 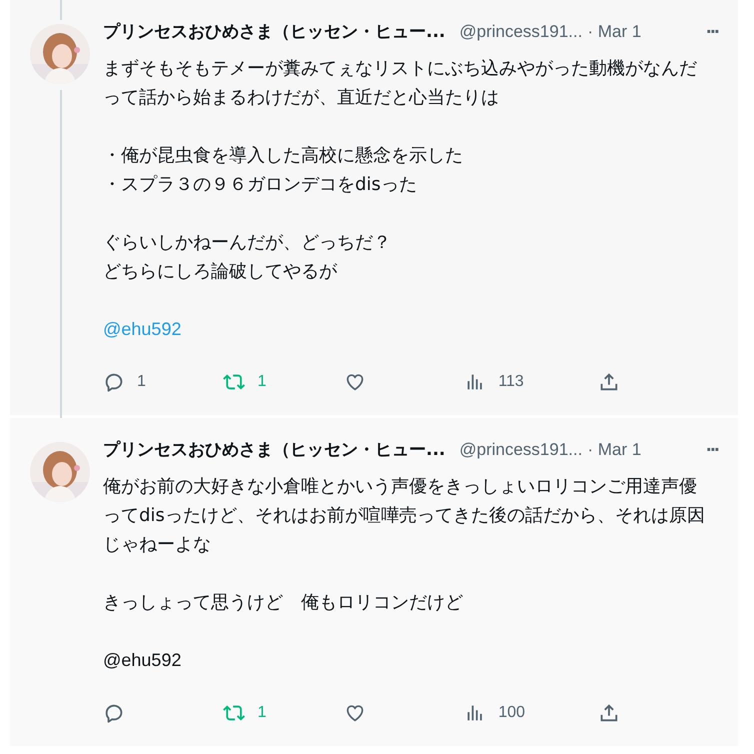 I want to click on tweet-text: ・スプラ３の９６ガロンデコをdisった, so click(x=260, y=185).